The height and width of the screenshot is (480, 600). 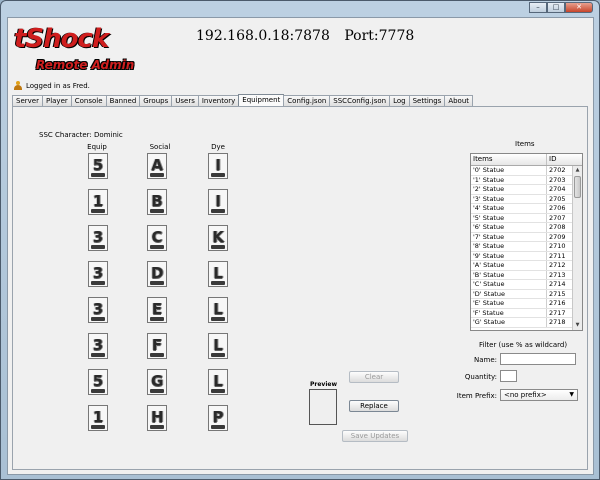 What do you see at coordinates (509, 198) in the screenshot?
I see `item-name-cell: '3' Statue` at bounding box center [509, 198].